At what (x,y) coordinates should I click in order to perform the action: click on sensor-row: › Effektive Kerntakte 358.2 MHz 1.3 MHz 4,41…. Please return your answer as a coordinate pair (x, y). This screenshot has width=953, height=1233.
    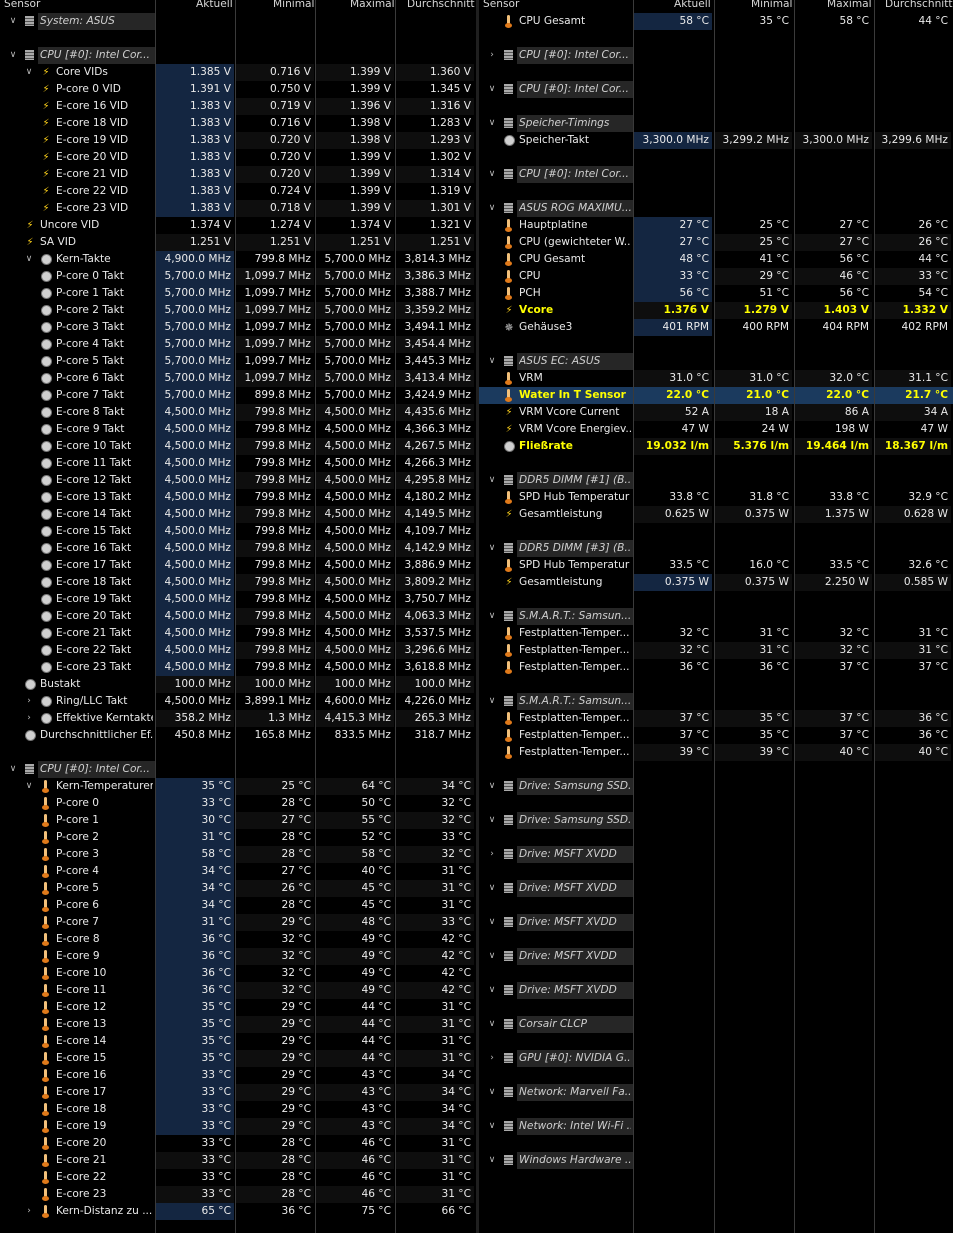
    Looking at the image, I should click on (238, 718).